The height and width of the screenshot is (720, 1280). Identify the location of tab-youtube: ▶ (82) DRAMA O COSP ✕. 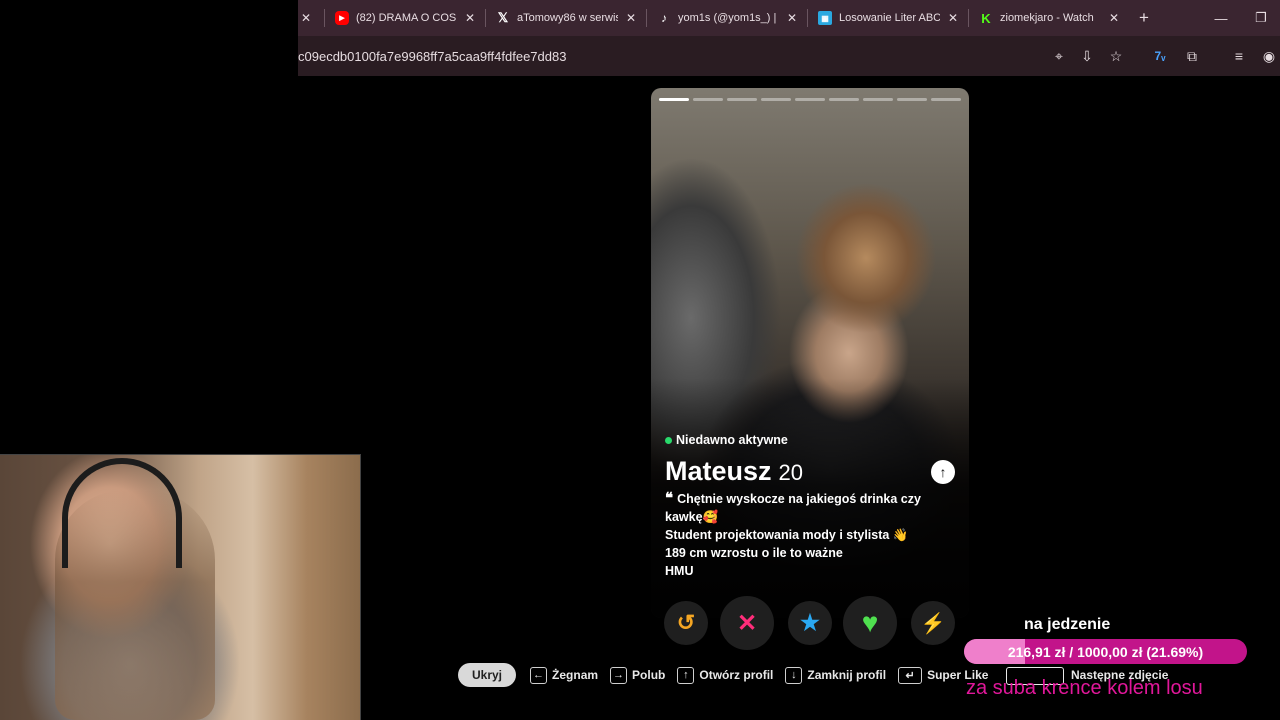
(405, 18).